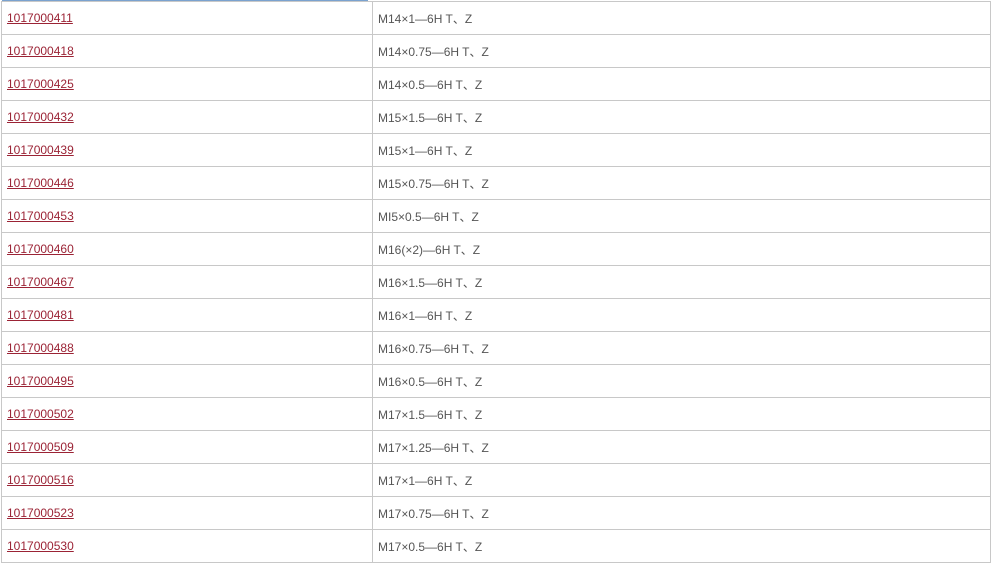 The width and height of the screenshot is (993, 565). Describe the element at coordinates (40, 117) in the screenshot. I see `product-code-link: 1017000432` at that location.